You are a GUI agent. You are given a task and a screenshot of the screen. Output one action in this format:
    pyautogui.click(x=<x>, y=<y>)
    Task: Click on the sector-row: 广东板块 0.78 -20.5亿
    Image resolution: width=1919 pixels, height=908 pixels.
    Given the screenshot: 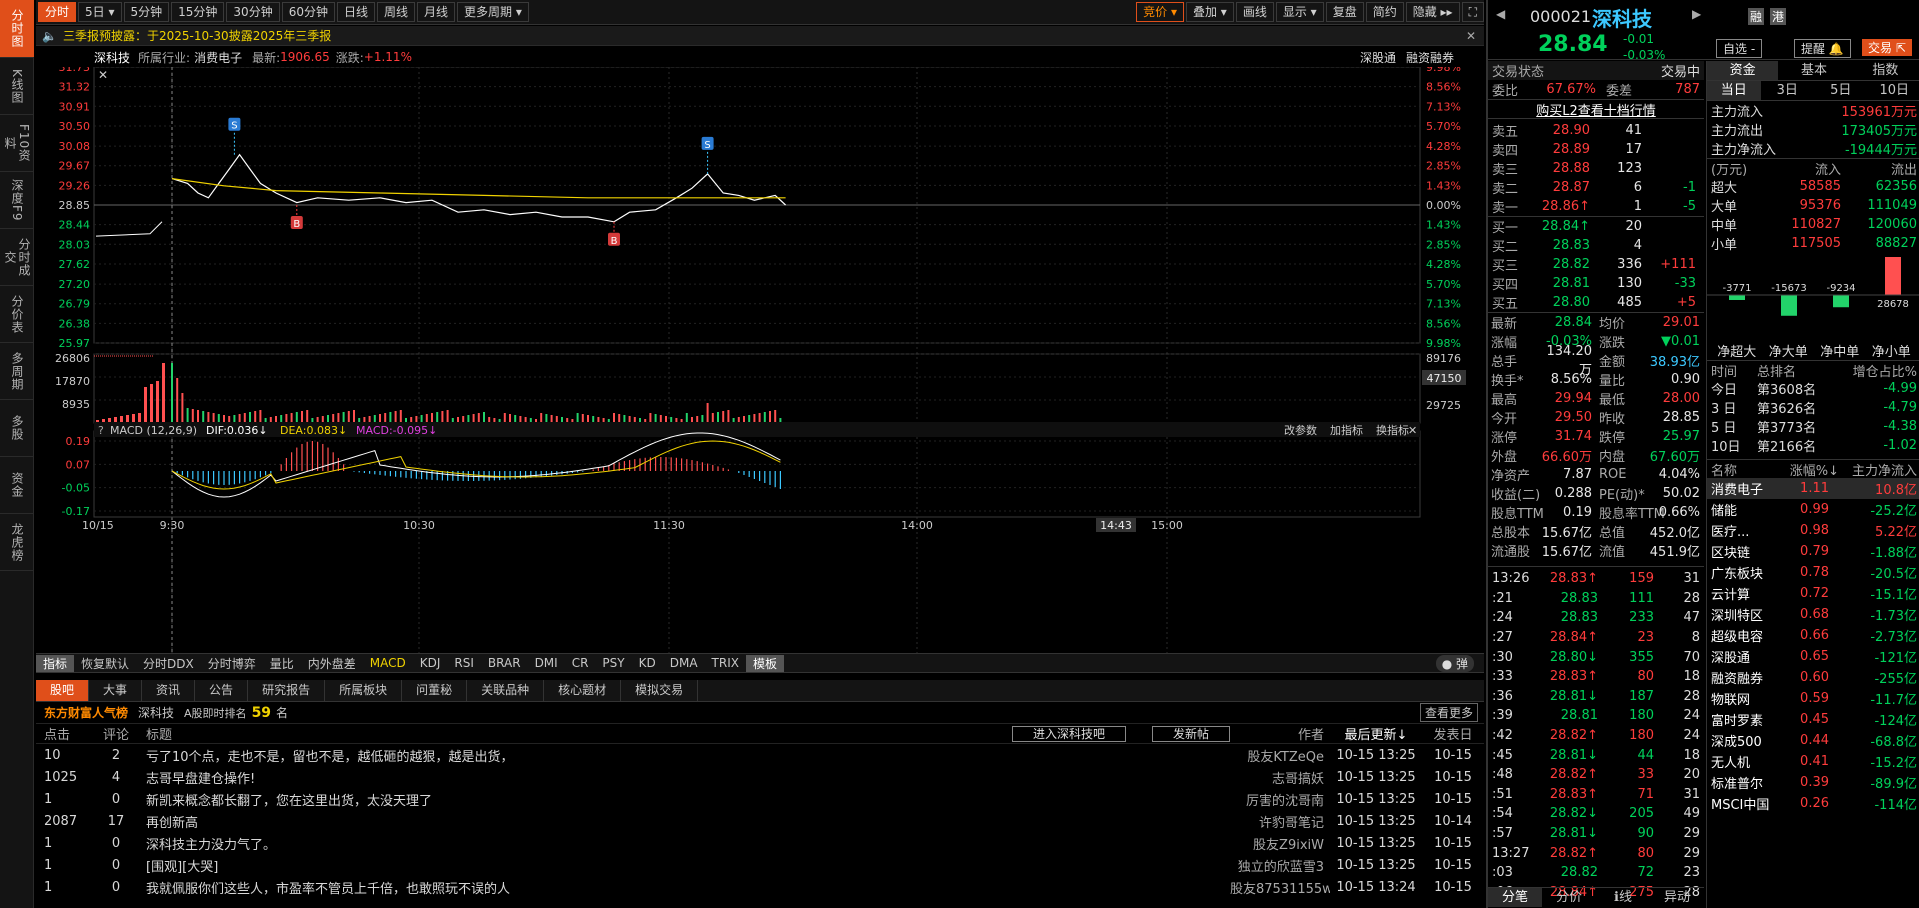 What is the action you would take?
    pyautogui.click(x=1813, y=572)
    